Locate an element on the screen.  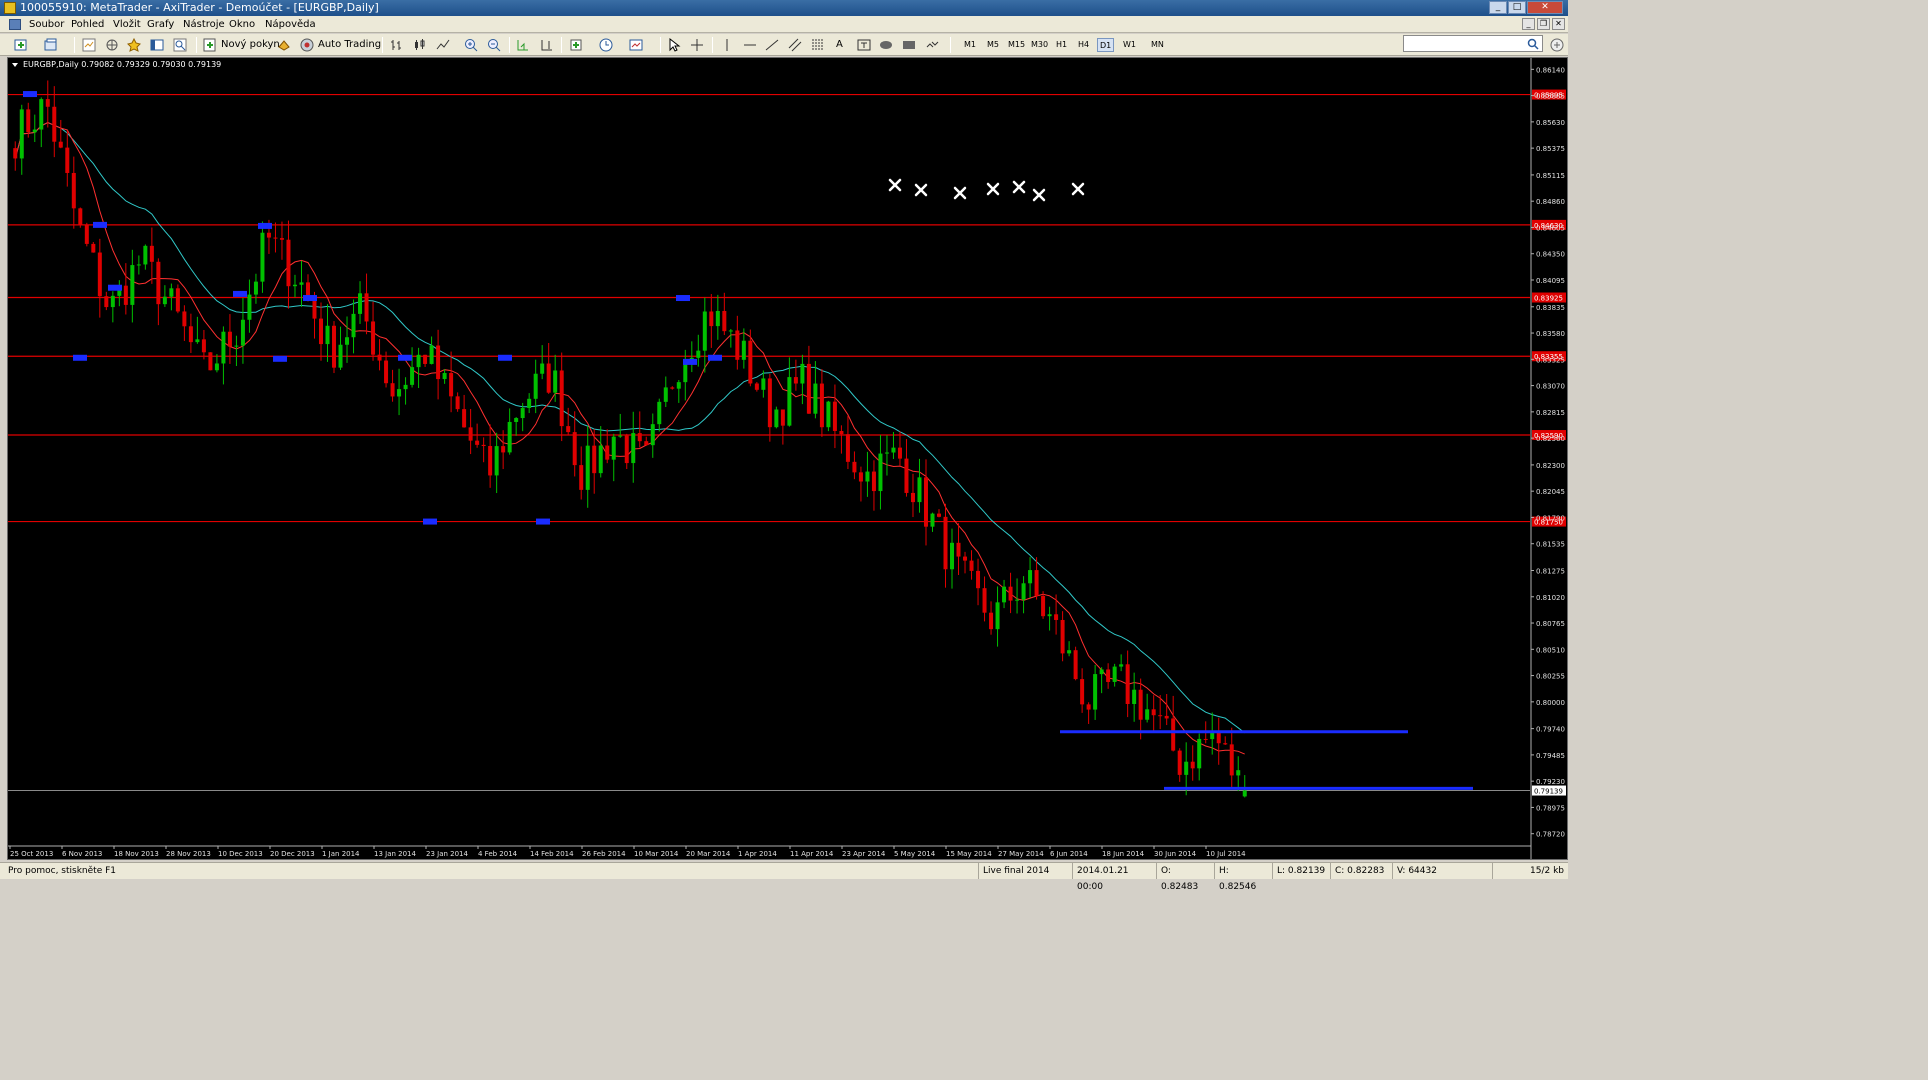
timeframe-h4-button: H4 is located at coordinates (1083, 45).